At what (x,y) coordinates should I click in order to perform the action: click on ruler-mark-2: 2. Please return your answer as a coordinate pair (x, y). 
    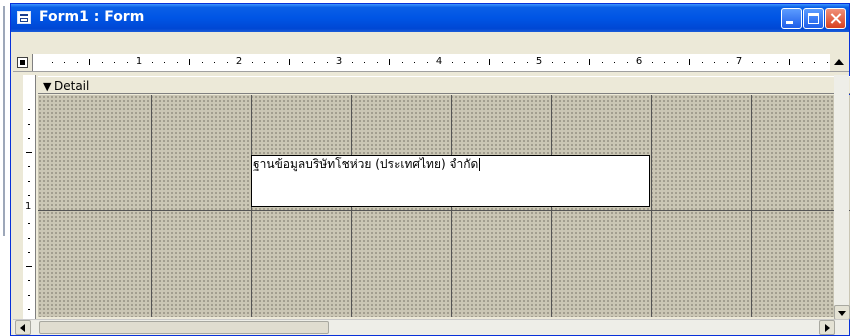
    Looking at the image, I should click on (239, 61).